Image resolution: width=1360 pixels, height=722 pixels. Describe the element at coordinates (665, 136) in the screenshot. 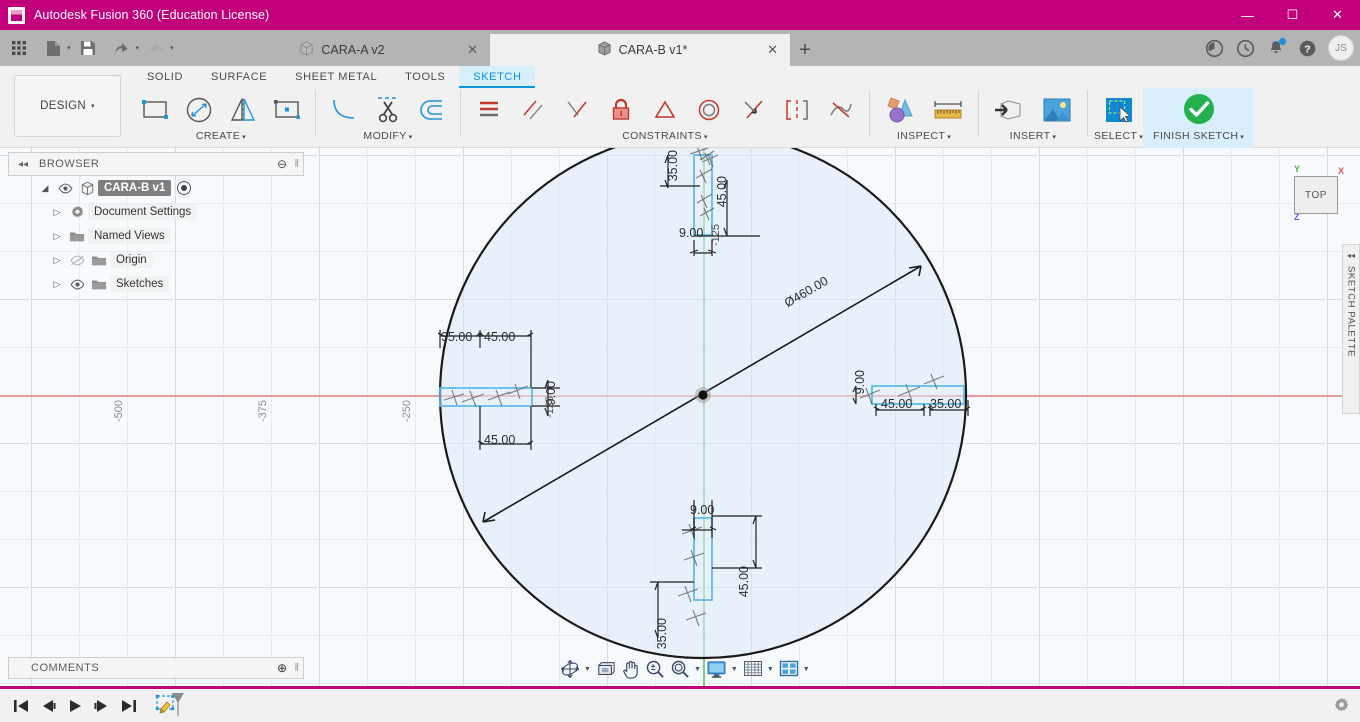

I see `ribbon-group-label-constraints: CONSTRAINTS ▾` at that location.